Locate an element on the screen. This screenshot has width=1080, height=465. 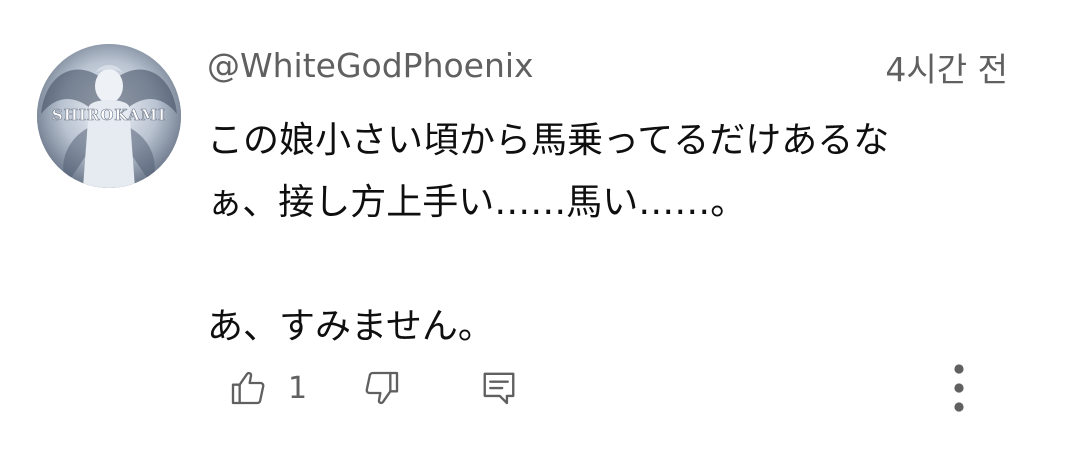
dislike-button is located at coordinates (382, 388).